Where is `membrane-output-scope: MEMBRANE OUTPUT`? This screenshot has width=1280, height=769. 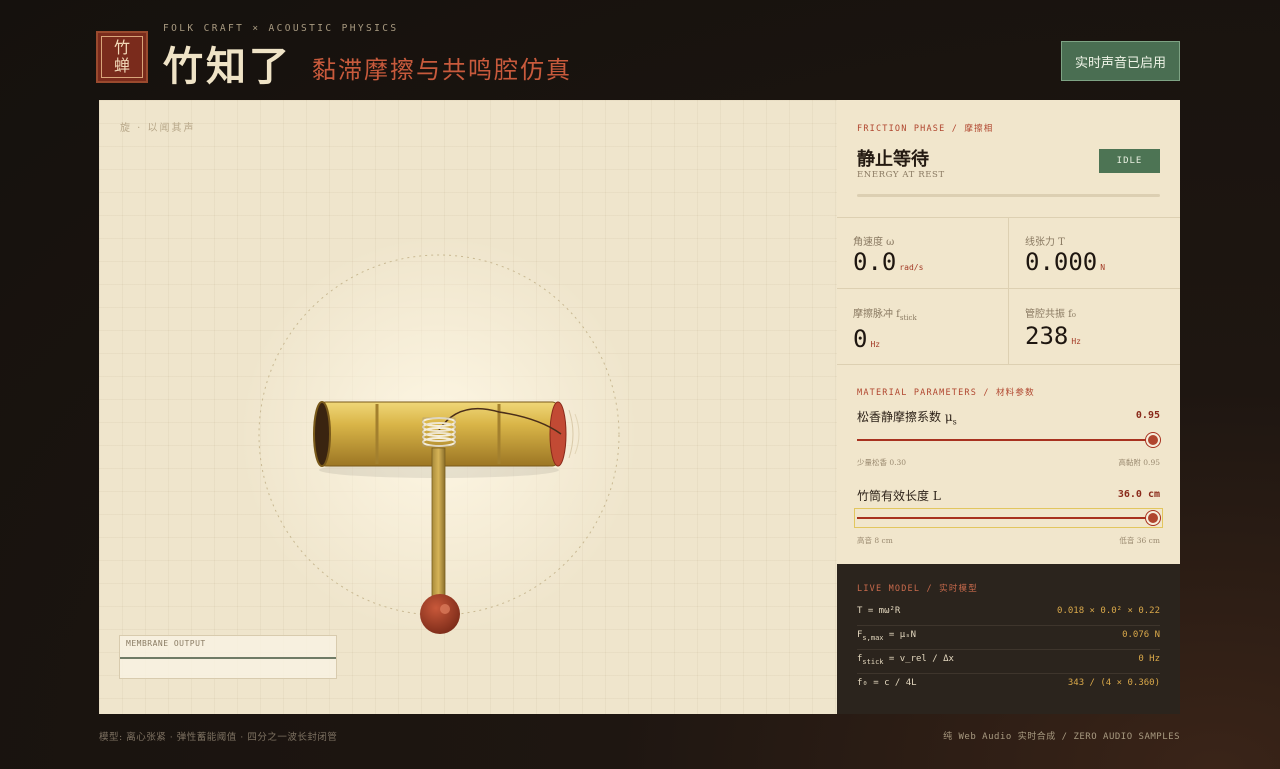 membrane-output-scope: MEMBRANE OUTPUT is located at coordinates (228, 657).